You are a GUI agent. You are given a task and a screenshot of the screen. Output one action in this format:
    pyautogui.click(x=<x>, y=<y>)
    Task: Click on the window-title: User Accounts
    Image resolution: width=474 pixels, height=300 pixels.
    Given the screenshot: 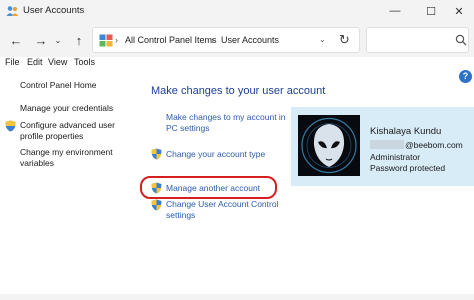 What is the action you would take?
    pyautogui.click(x=54, y=10)
    